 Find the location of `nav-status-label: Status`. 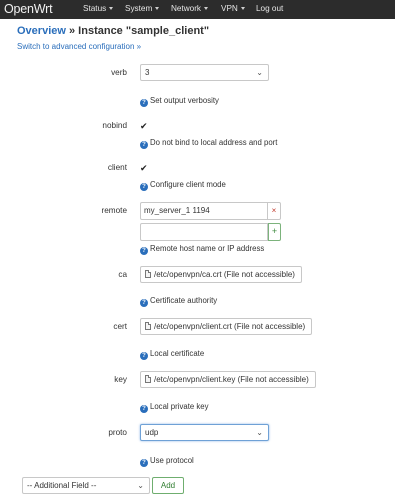

nav-status-label: Status is located at coordinates (95, 8).